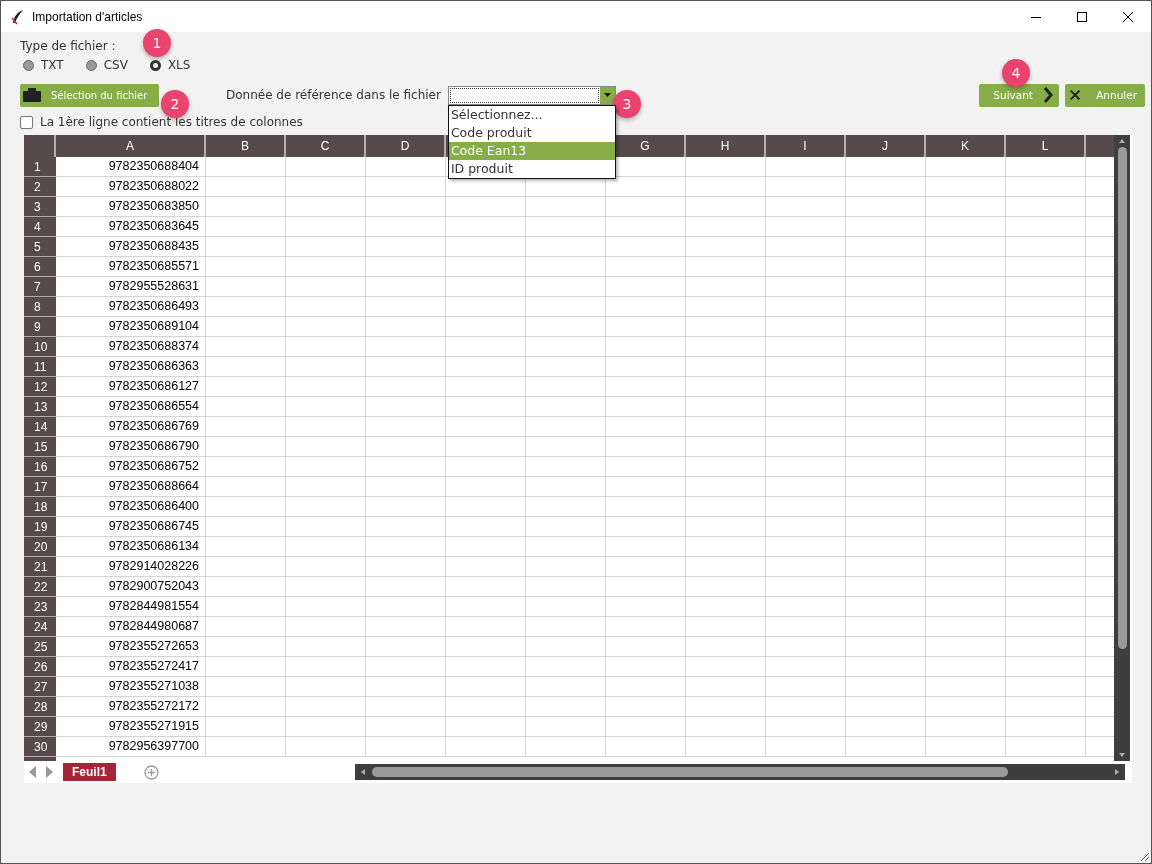 Image resolution: width=1152 pixels, height=864 pixels. I want to click on row-header: 30, so click(40, 747).